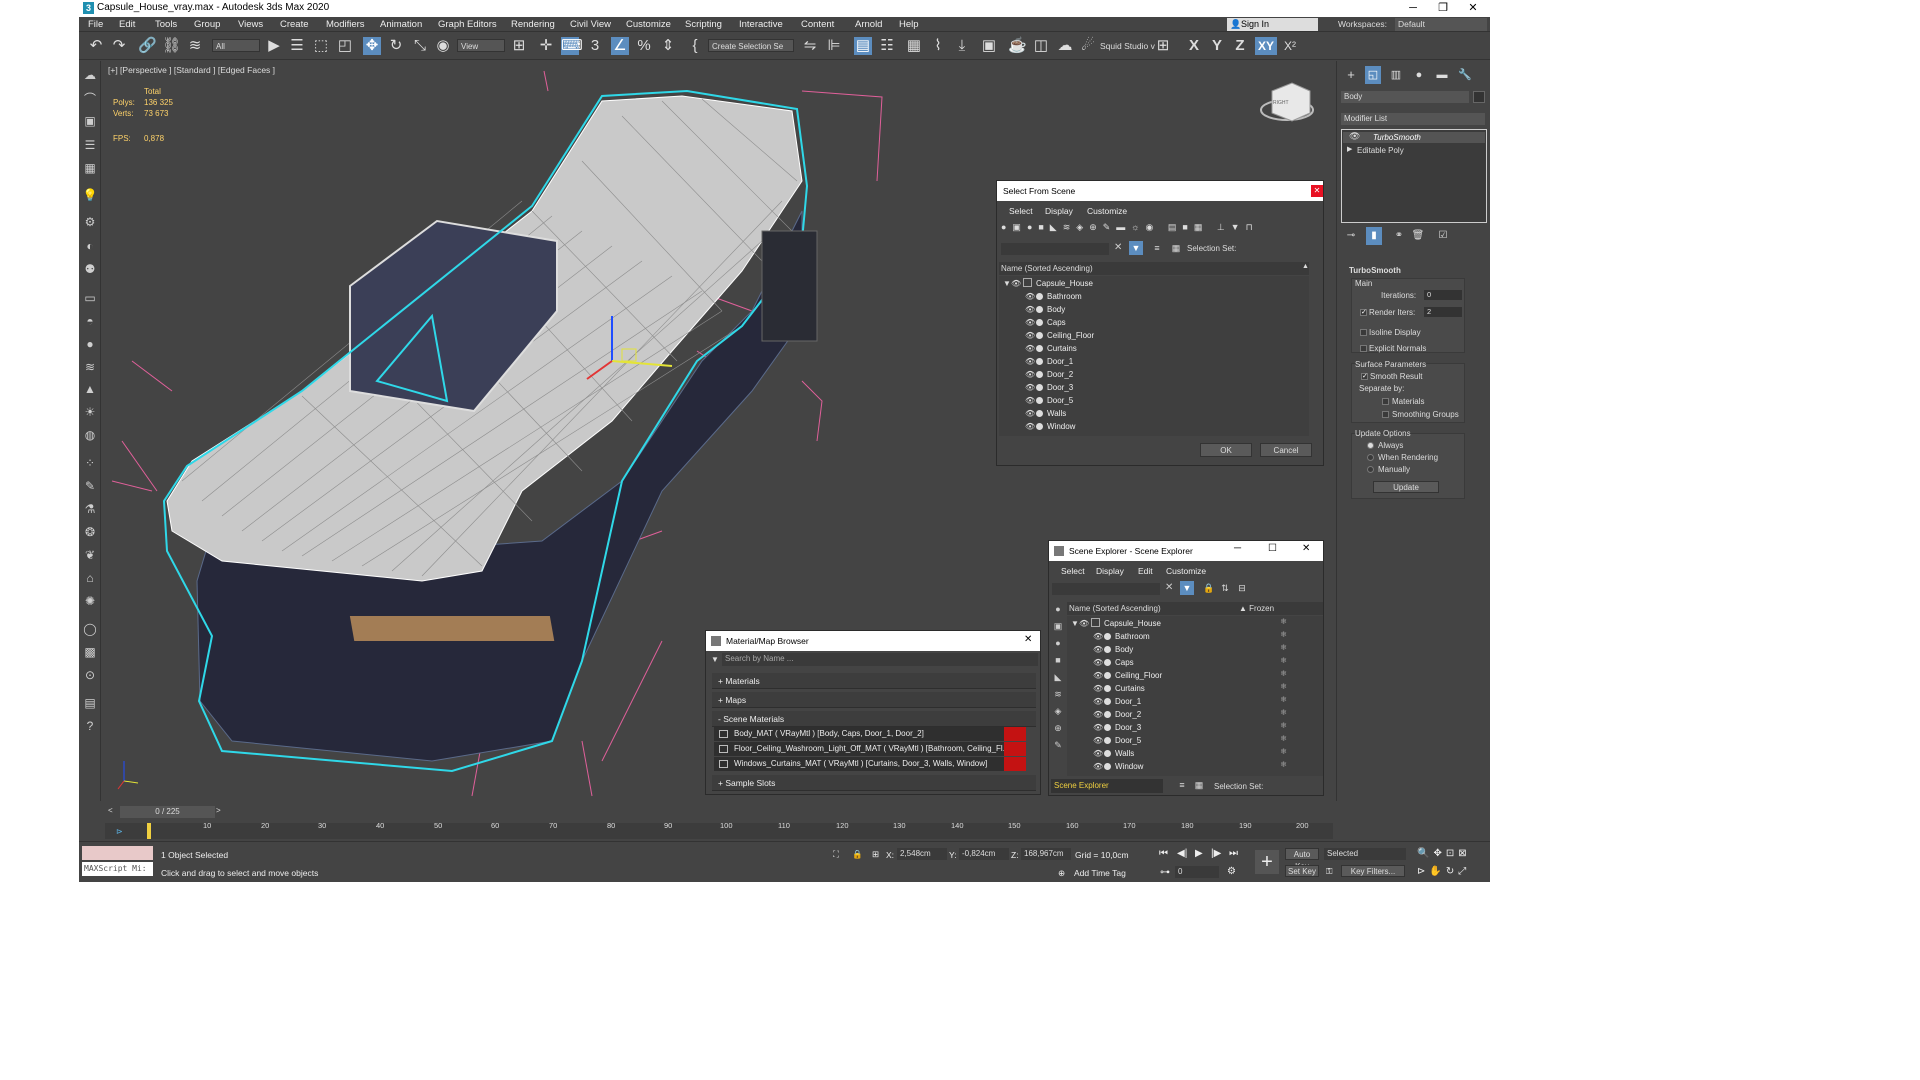  What do you see at coordinates (167, 812) in the screenshot?
I see `time-slider: 0 / 225` at bounding box center [167, 812].